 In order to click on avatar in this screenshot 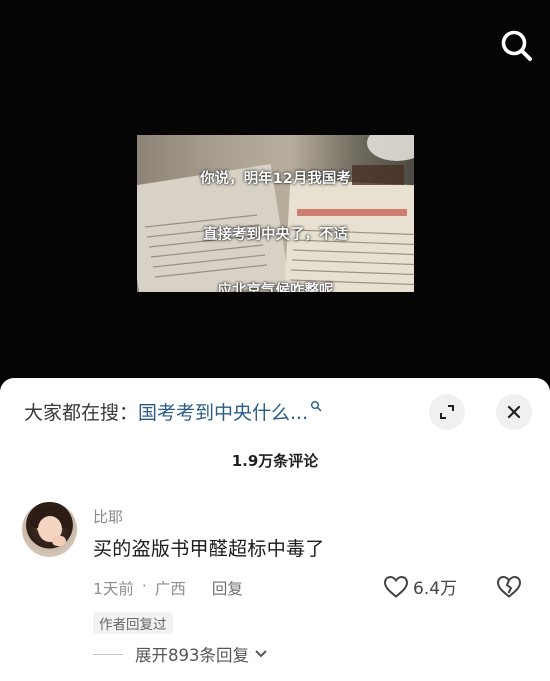, I will do `click(49, 529)`.